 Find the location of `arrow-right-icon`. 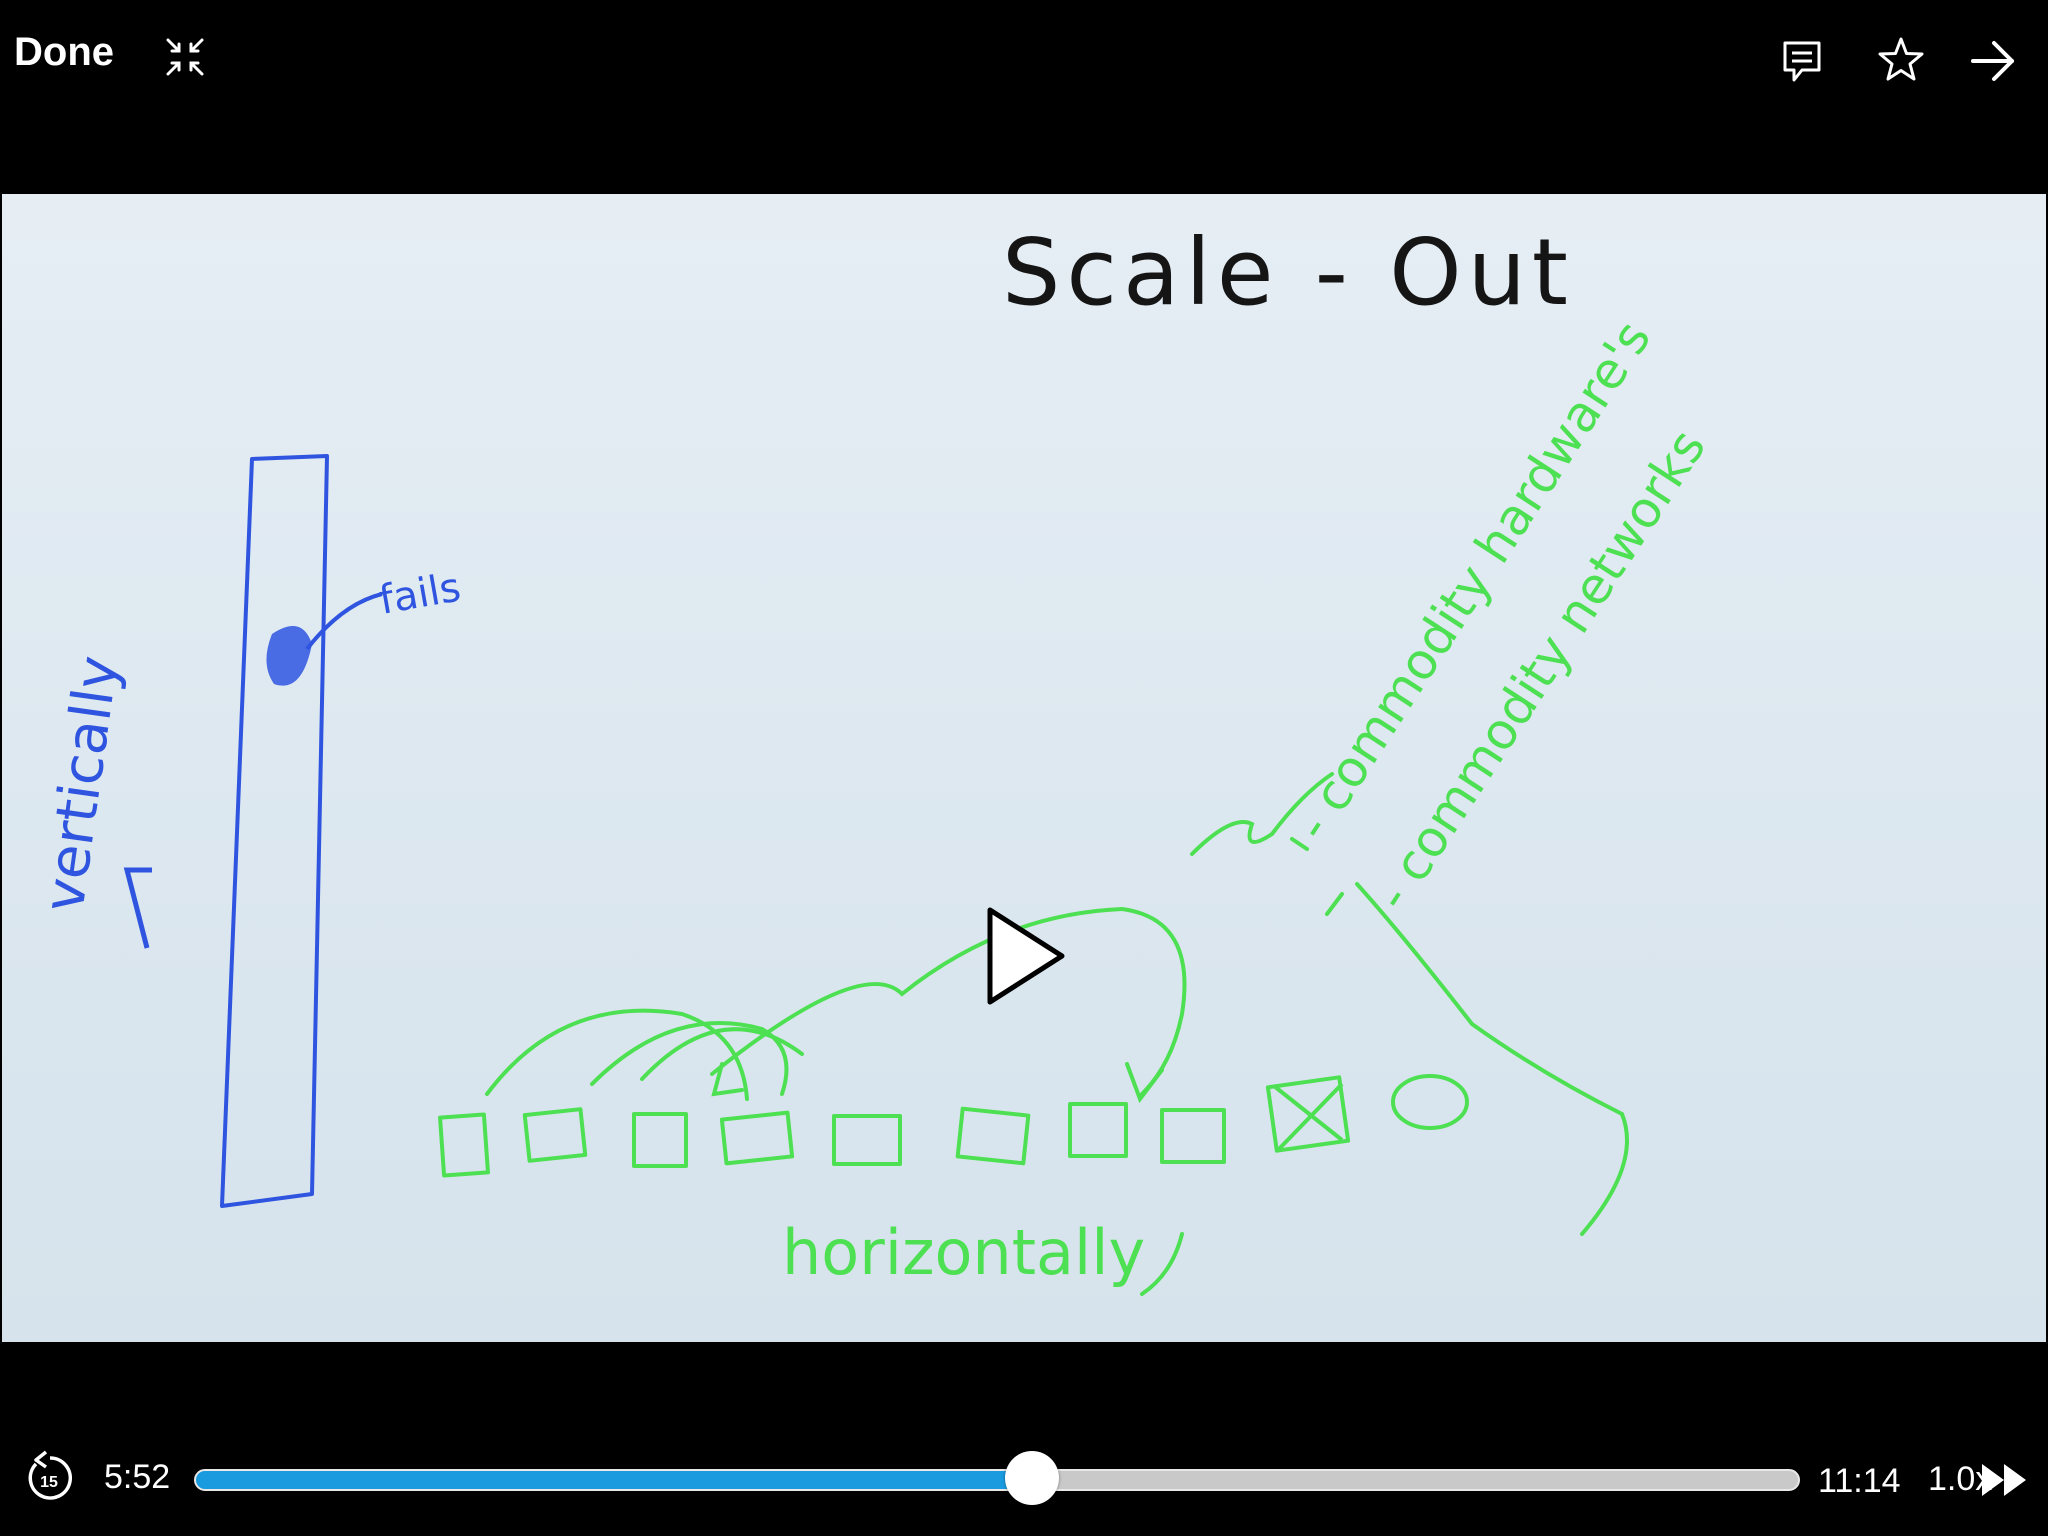

arrow-right-icon is located at coordinates (1993, 61).